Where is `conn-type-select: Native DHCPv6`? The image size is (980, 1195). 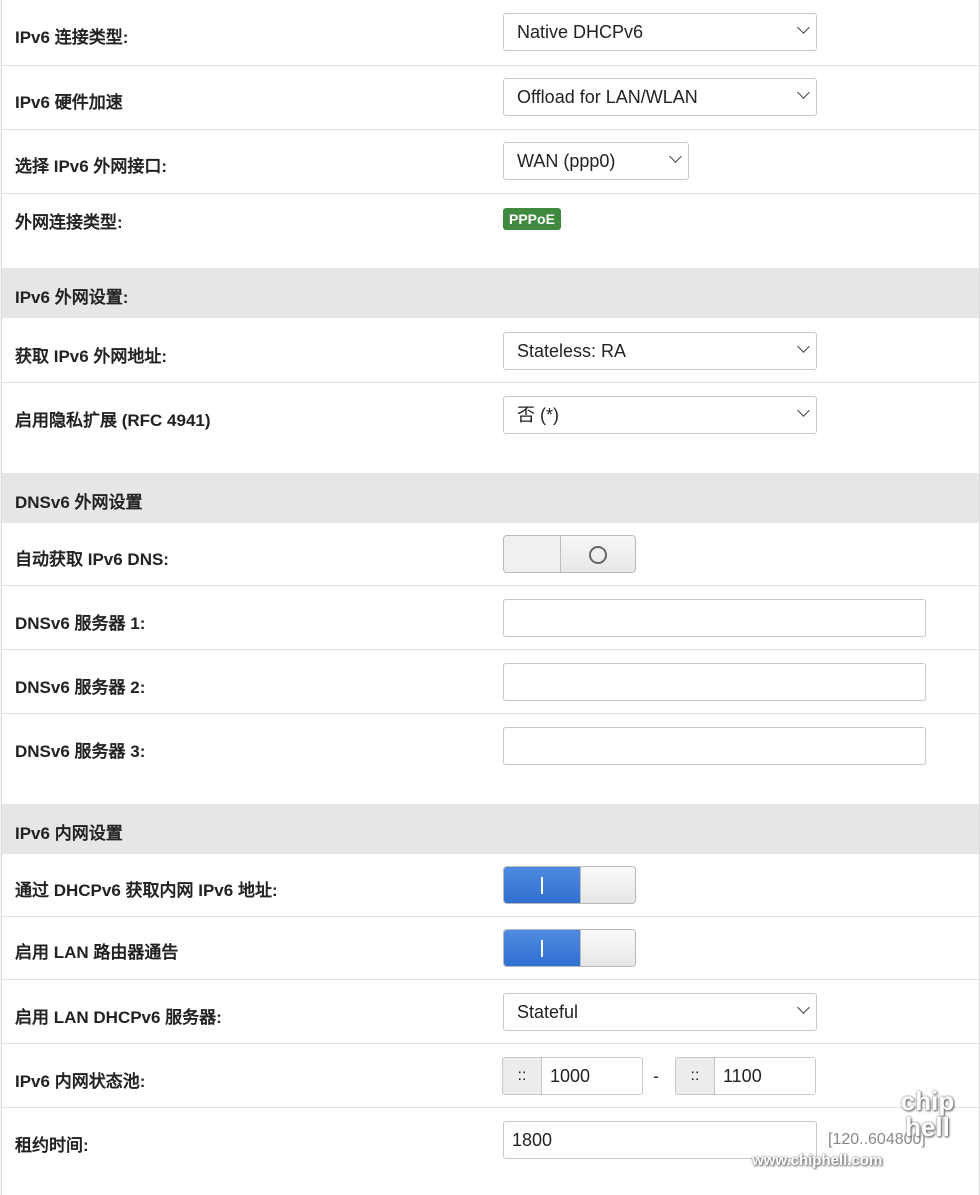
conn-type-select: Native DHCPv6 is located at coordinates (660, 32).